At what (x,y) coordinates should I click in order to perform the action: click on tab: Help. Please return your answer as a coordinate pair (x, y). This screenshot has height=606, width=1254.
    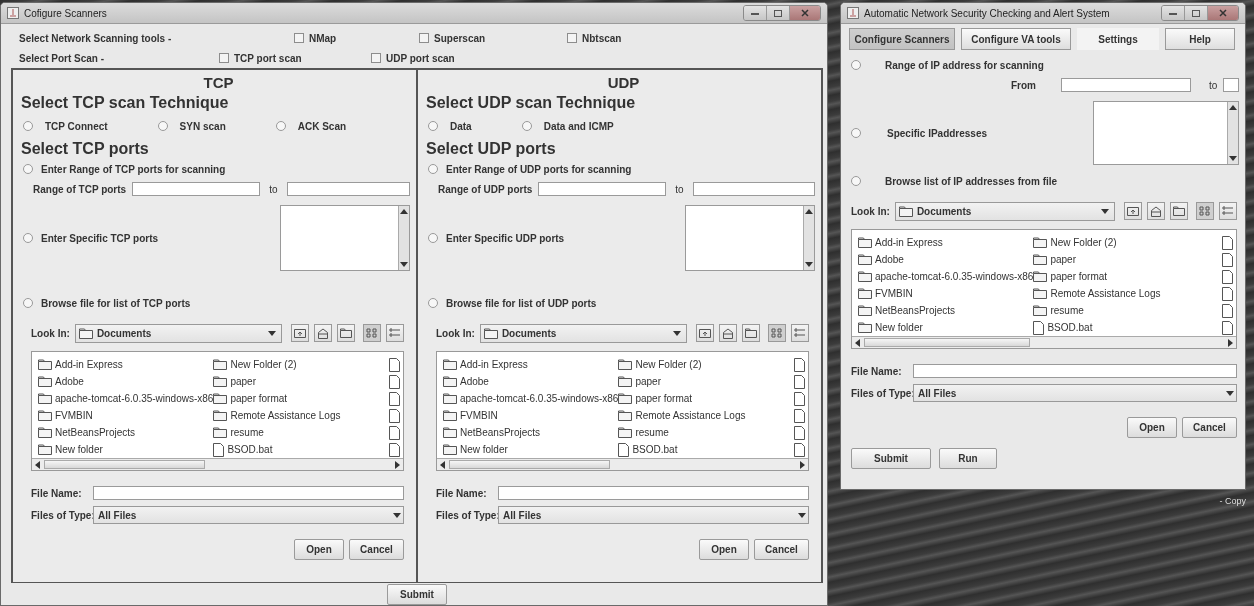
    Looking at the image, I should click on (1200, 39).